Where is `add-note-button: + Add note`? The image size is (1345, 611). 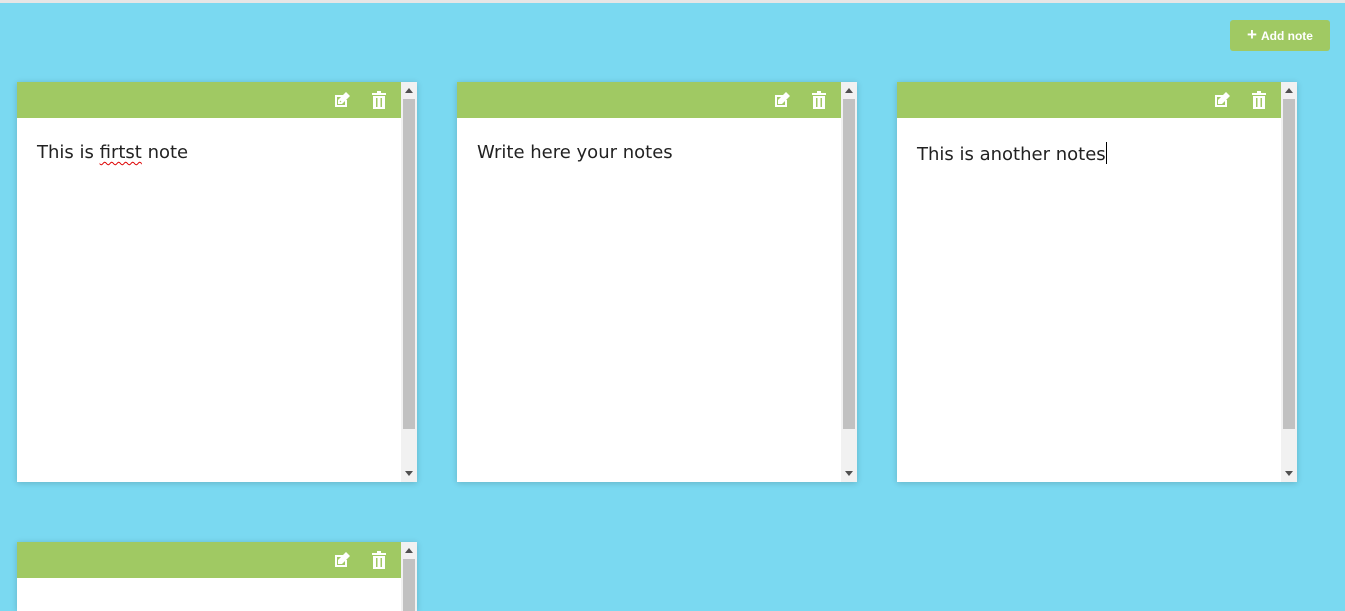
add-note-button: + Add note is located at coordinates (1280, 35).